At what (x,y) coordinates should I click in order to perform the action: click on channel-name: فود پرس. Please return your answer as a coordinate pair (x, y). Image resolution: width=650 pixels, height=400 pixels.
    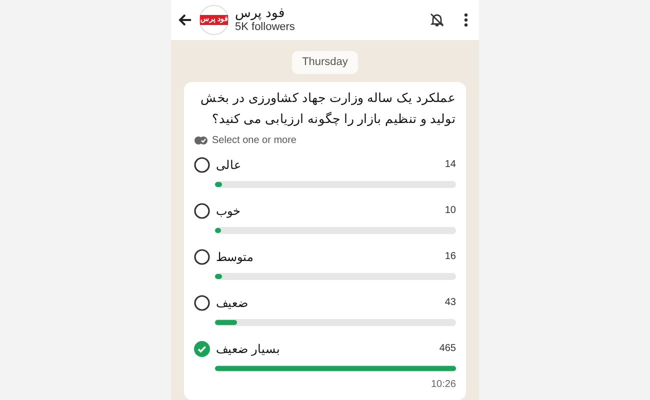
    Looking at the image, I should click on (260, 13).